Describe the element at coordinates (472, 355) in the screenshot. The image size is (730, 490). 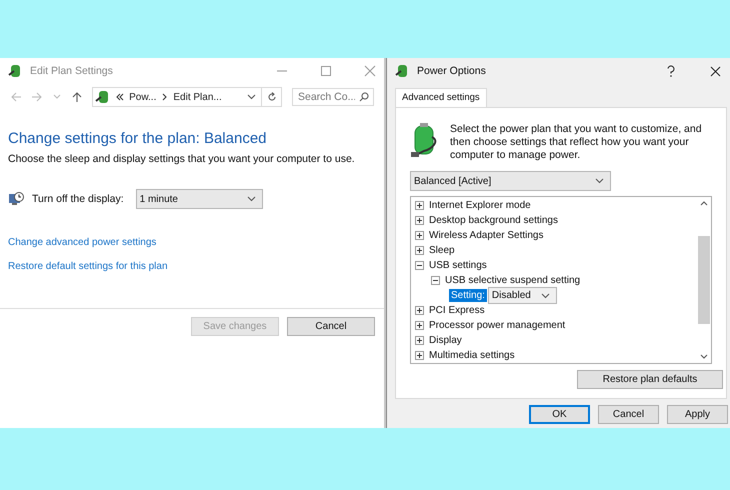
I see `tree-item: Multimedia settings` at that location.